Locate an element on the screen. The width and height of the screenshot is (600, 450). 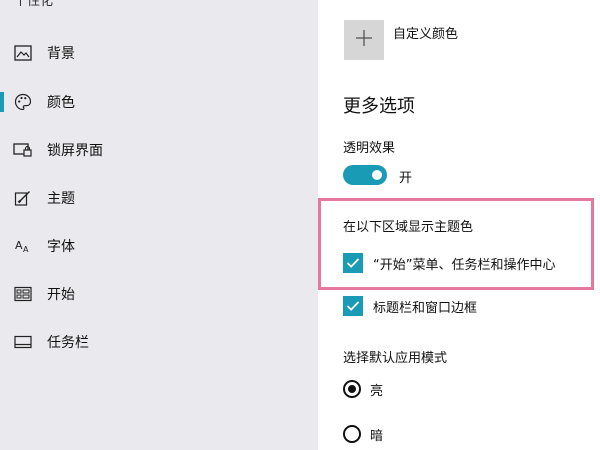
sidebar-item-label: 开始 is located at coordinates (61, 295).